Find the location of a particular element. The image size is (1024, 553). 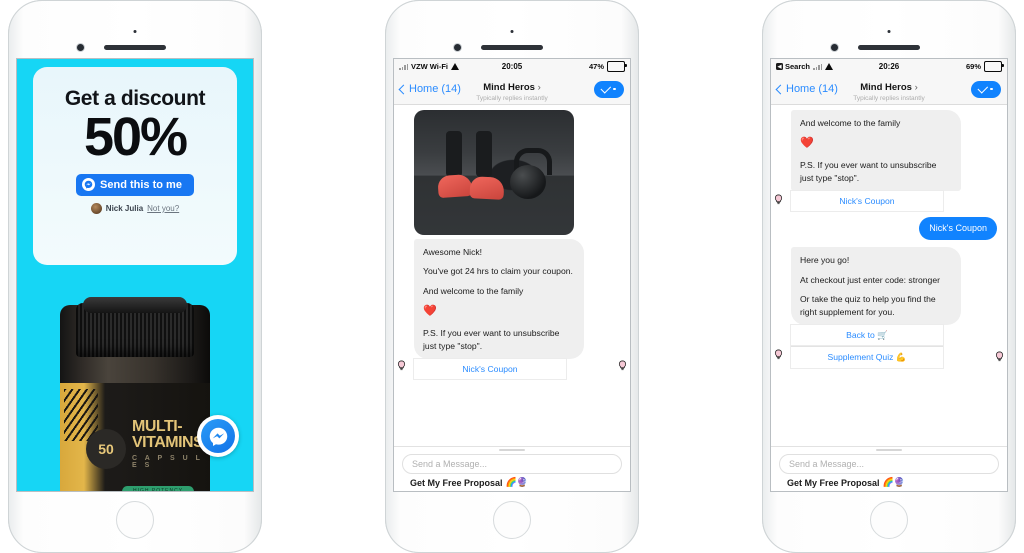

thread-title: Mind Heros is located at coordinates (509, 87).